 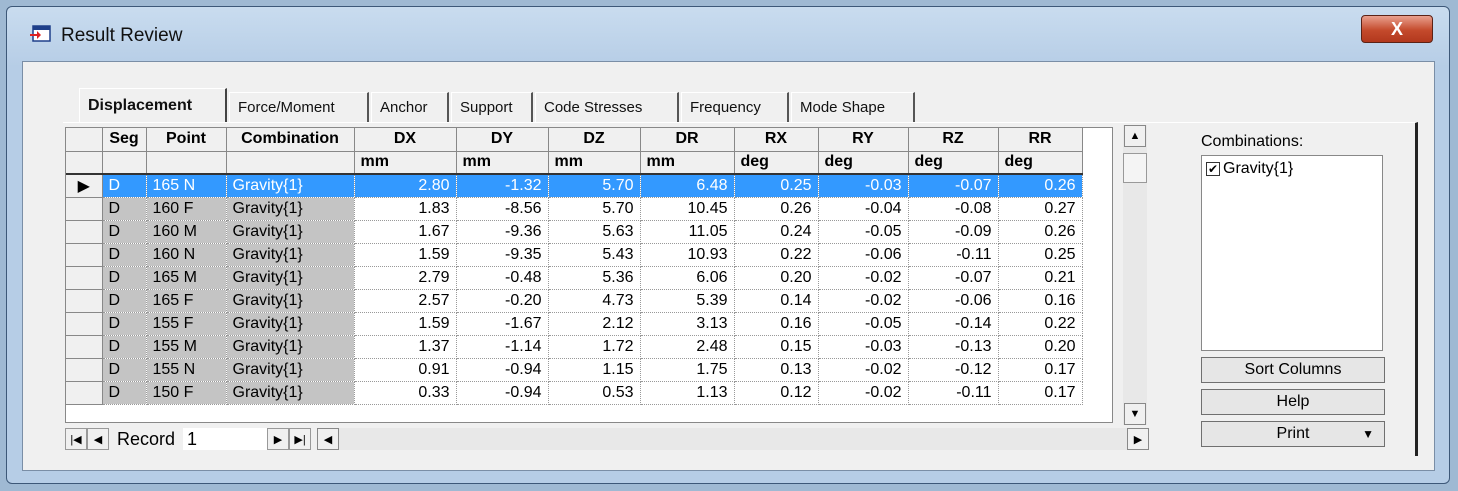 I want to click on scroll-thumb, so click(x=1135, y=168).